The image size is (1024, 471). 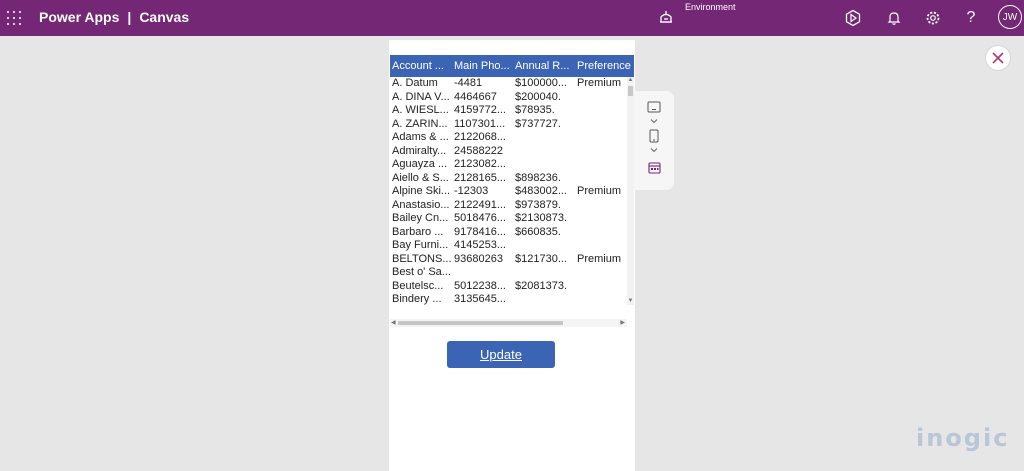 What do you see at coordinates (512, 125) in the screenshot?
I see `table-row: A. ZARIN... 1107301... $737727.` at bounding box center [512, 125].